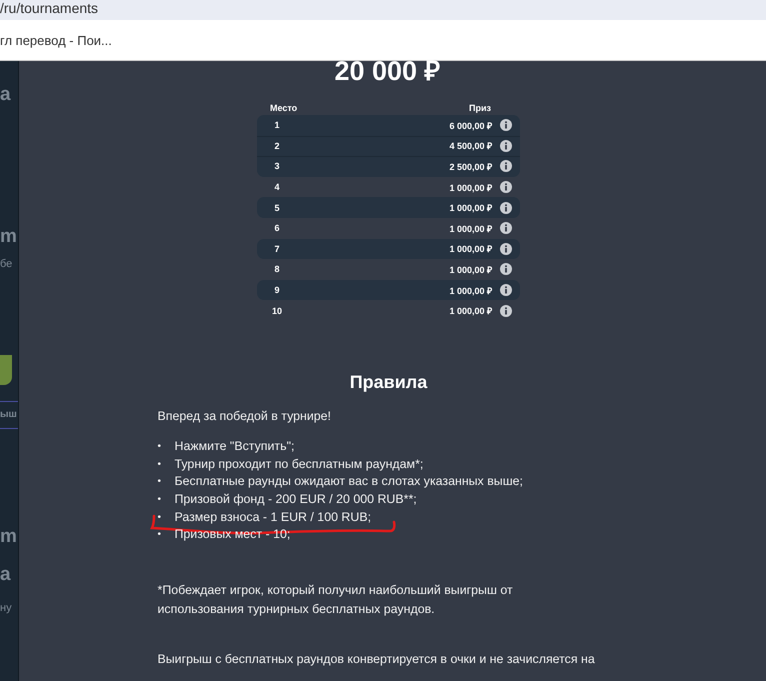 The image size is (766, 681). Describe the element at coordinates (348, 482) in the screenshot. I see `rule-item: Бесплатные раунды ожидают вас в слотах указанных выше;` at that location.